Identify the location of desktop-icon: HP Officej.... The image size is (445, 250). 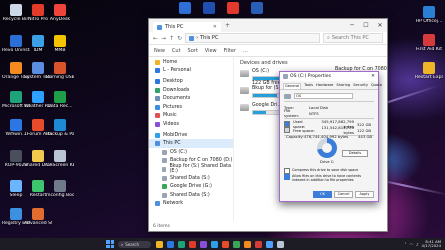
(429, 15).